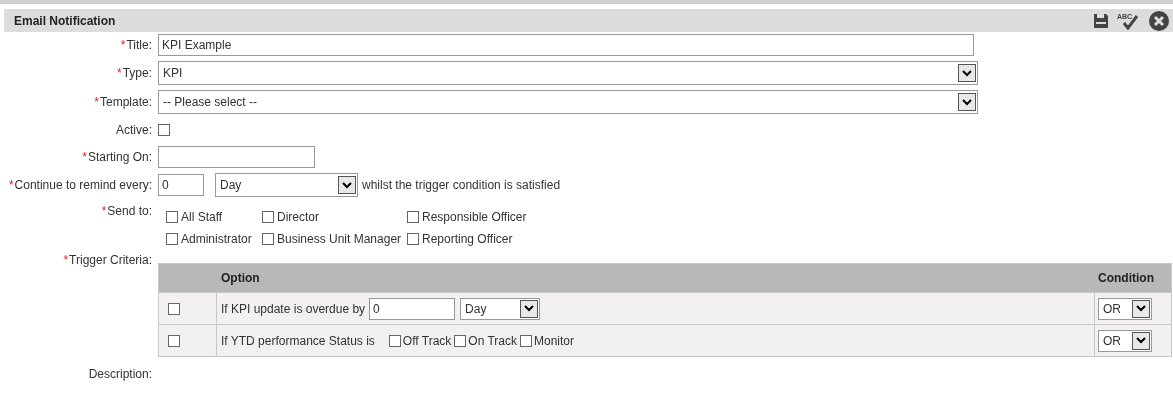  I want to click on save-icon, so click(1101, 20).